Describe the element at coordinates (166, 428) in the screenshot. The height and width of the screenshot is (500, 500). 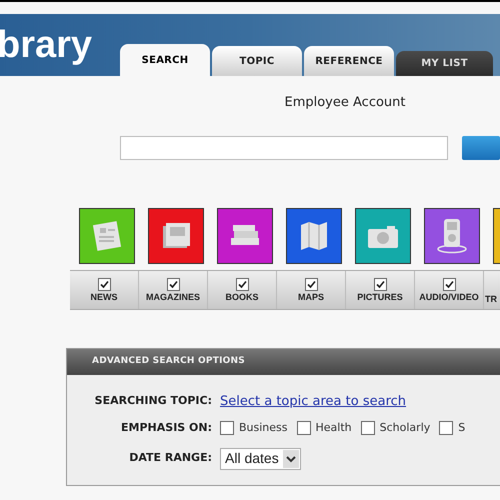
I see `emphasis-label: EMPHASIS ON:` at that location.